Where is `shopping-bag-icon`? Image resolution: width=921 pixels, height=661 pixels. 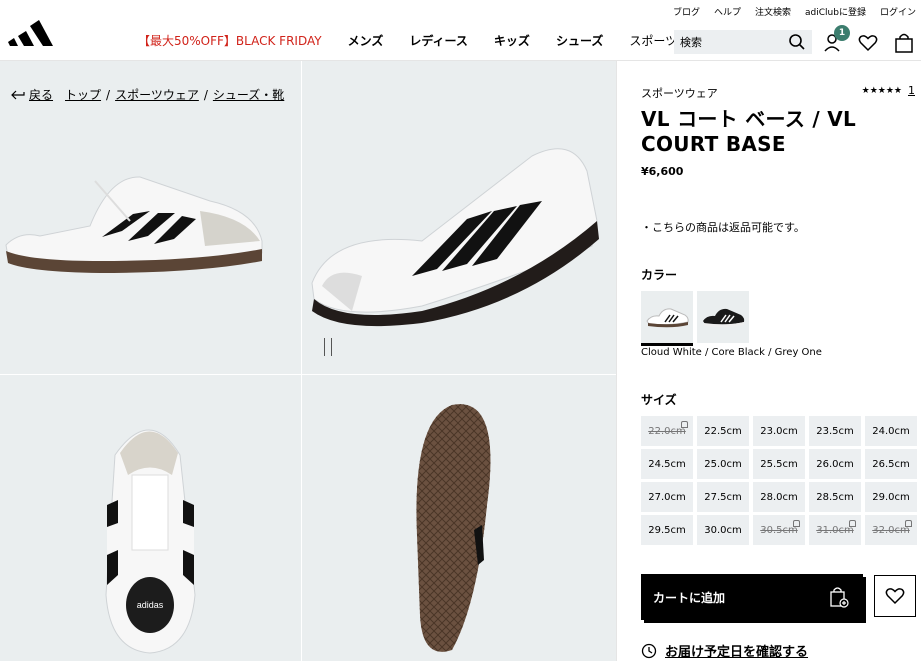
shopping-bag-icon is located at coordinates (904, 43).